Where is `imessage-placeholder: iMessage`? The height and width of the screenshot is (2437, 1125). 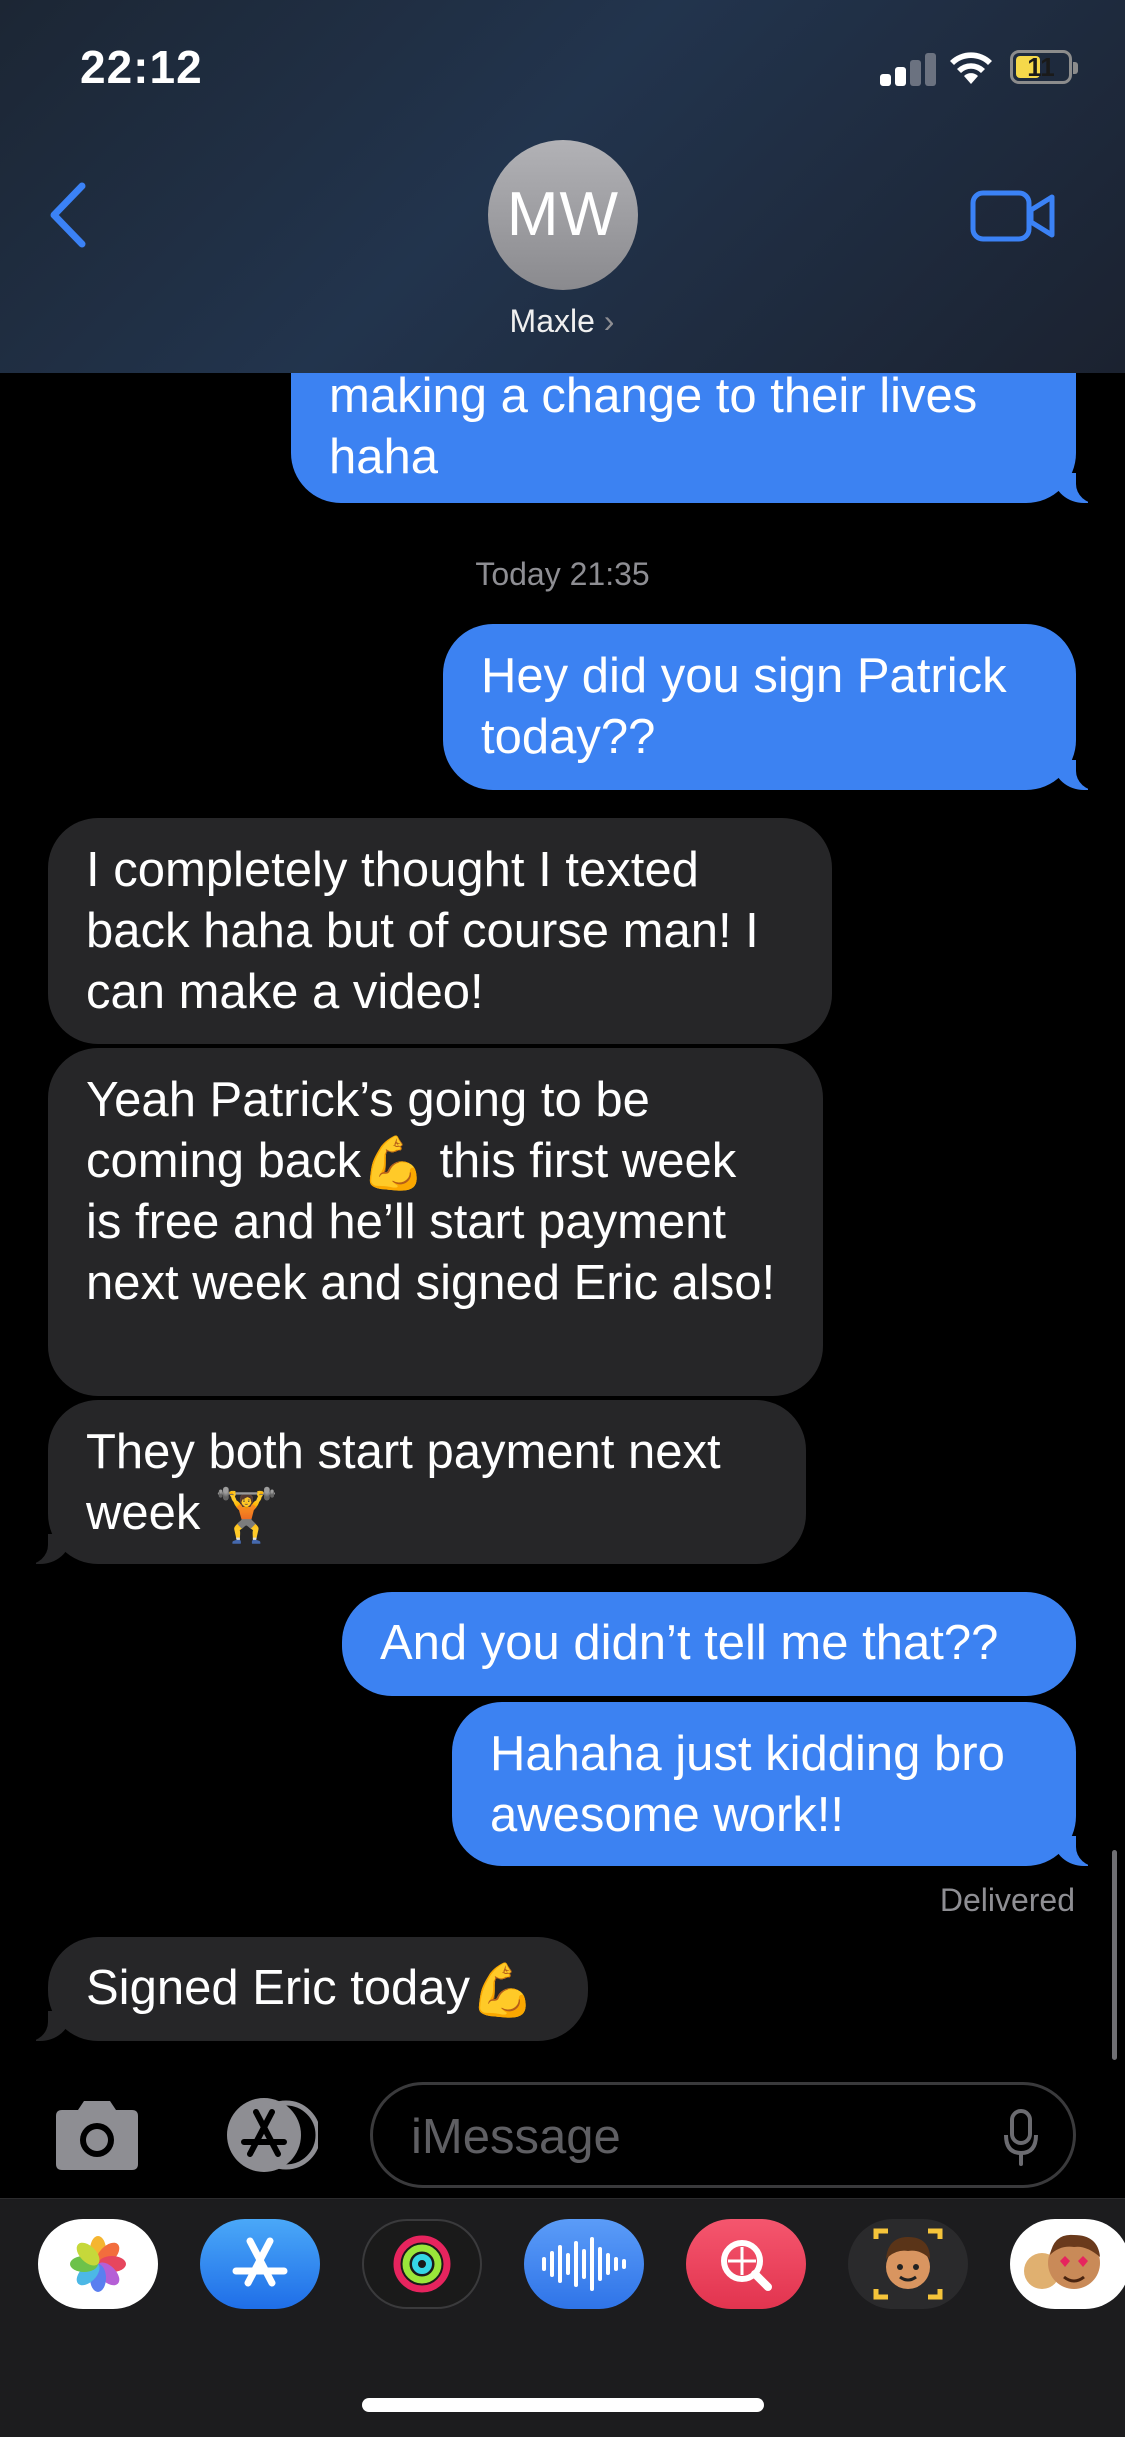 imessage-placeholder: iMessage is located at coordinates (516, 2137).